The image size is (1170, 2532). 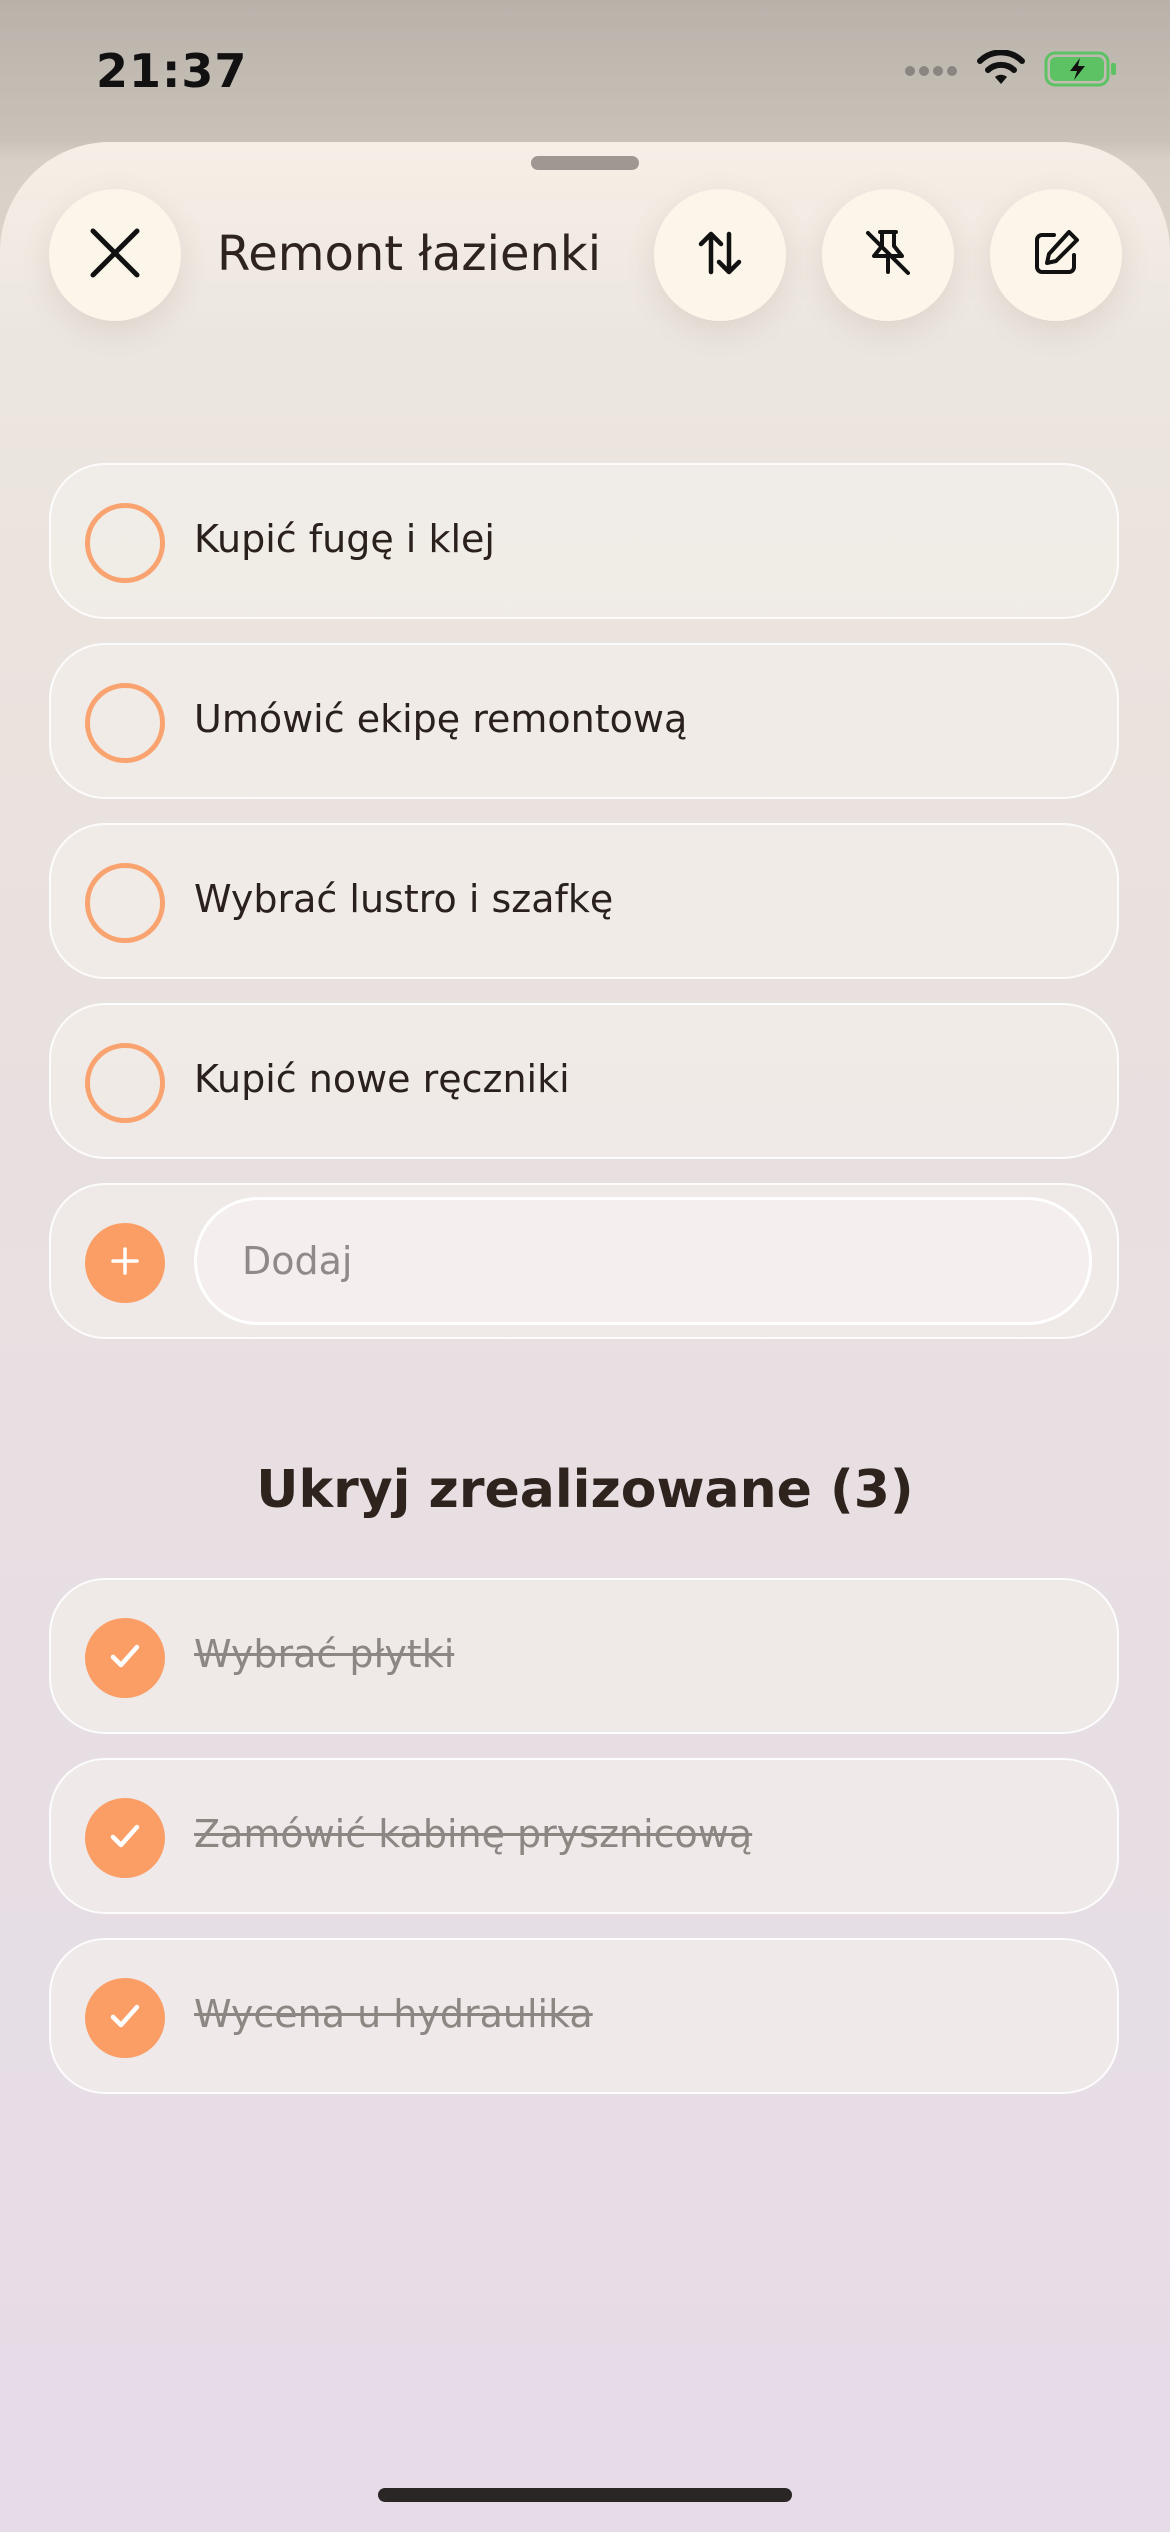 I want to click on add-task-button, so click(x=125, y=1263).